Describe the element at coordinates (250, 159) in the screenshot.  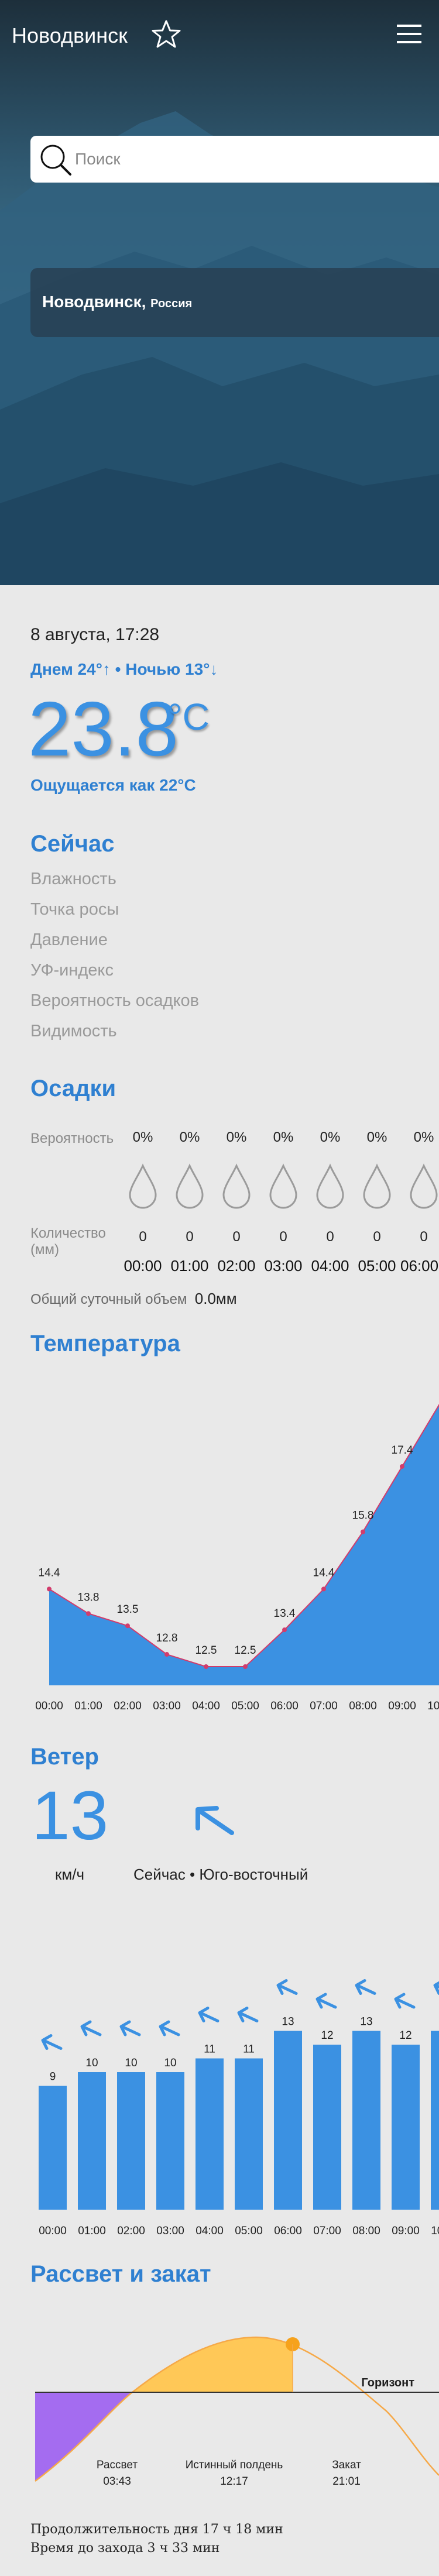
I see `search-input` at that location.